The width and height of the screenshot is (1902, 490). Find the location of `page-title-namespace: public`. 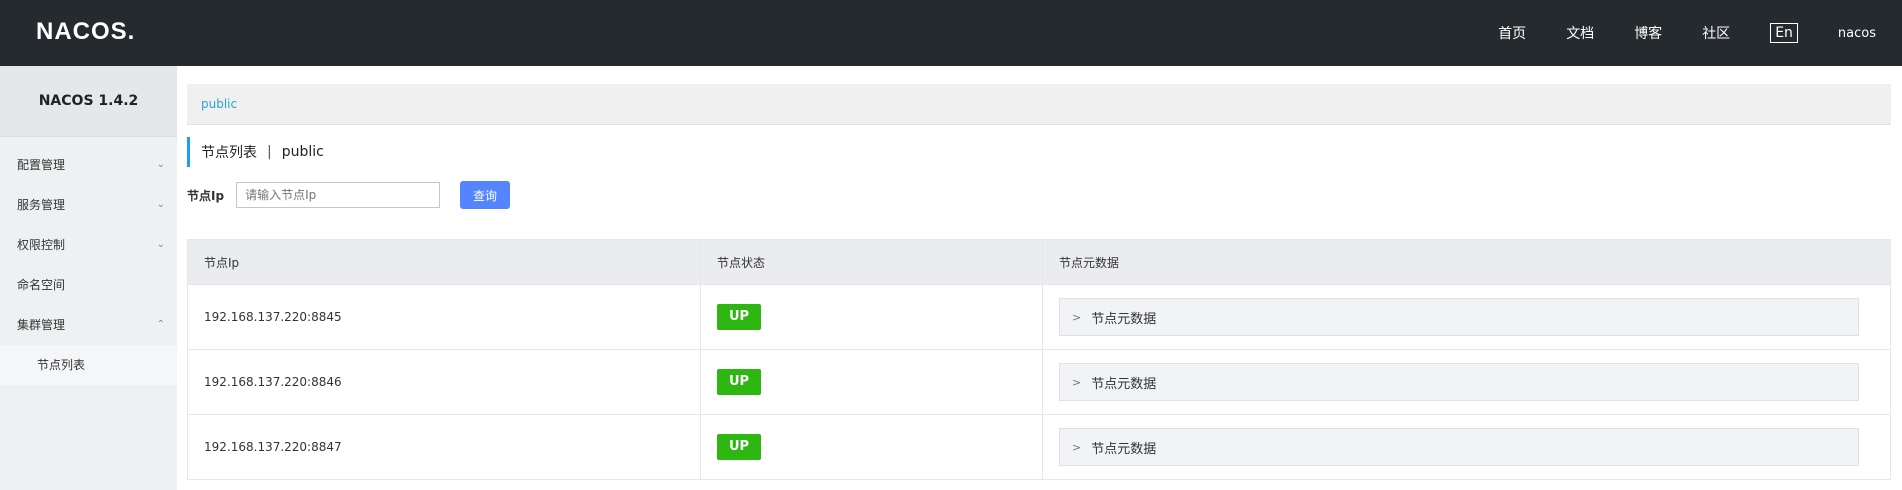

page-title-namespace: public is located at coordinates (302, 152).